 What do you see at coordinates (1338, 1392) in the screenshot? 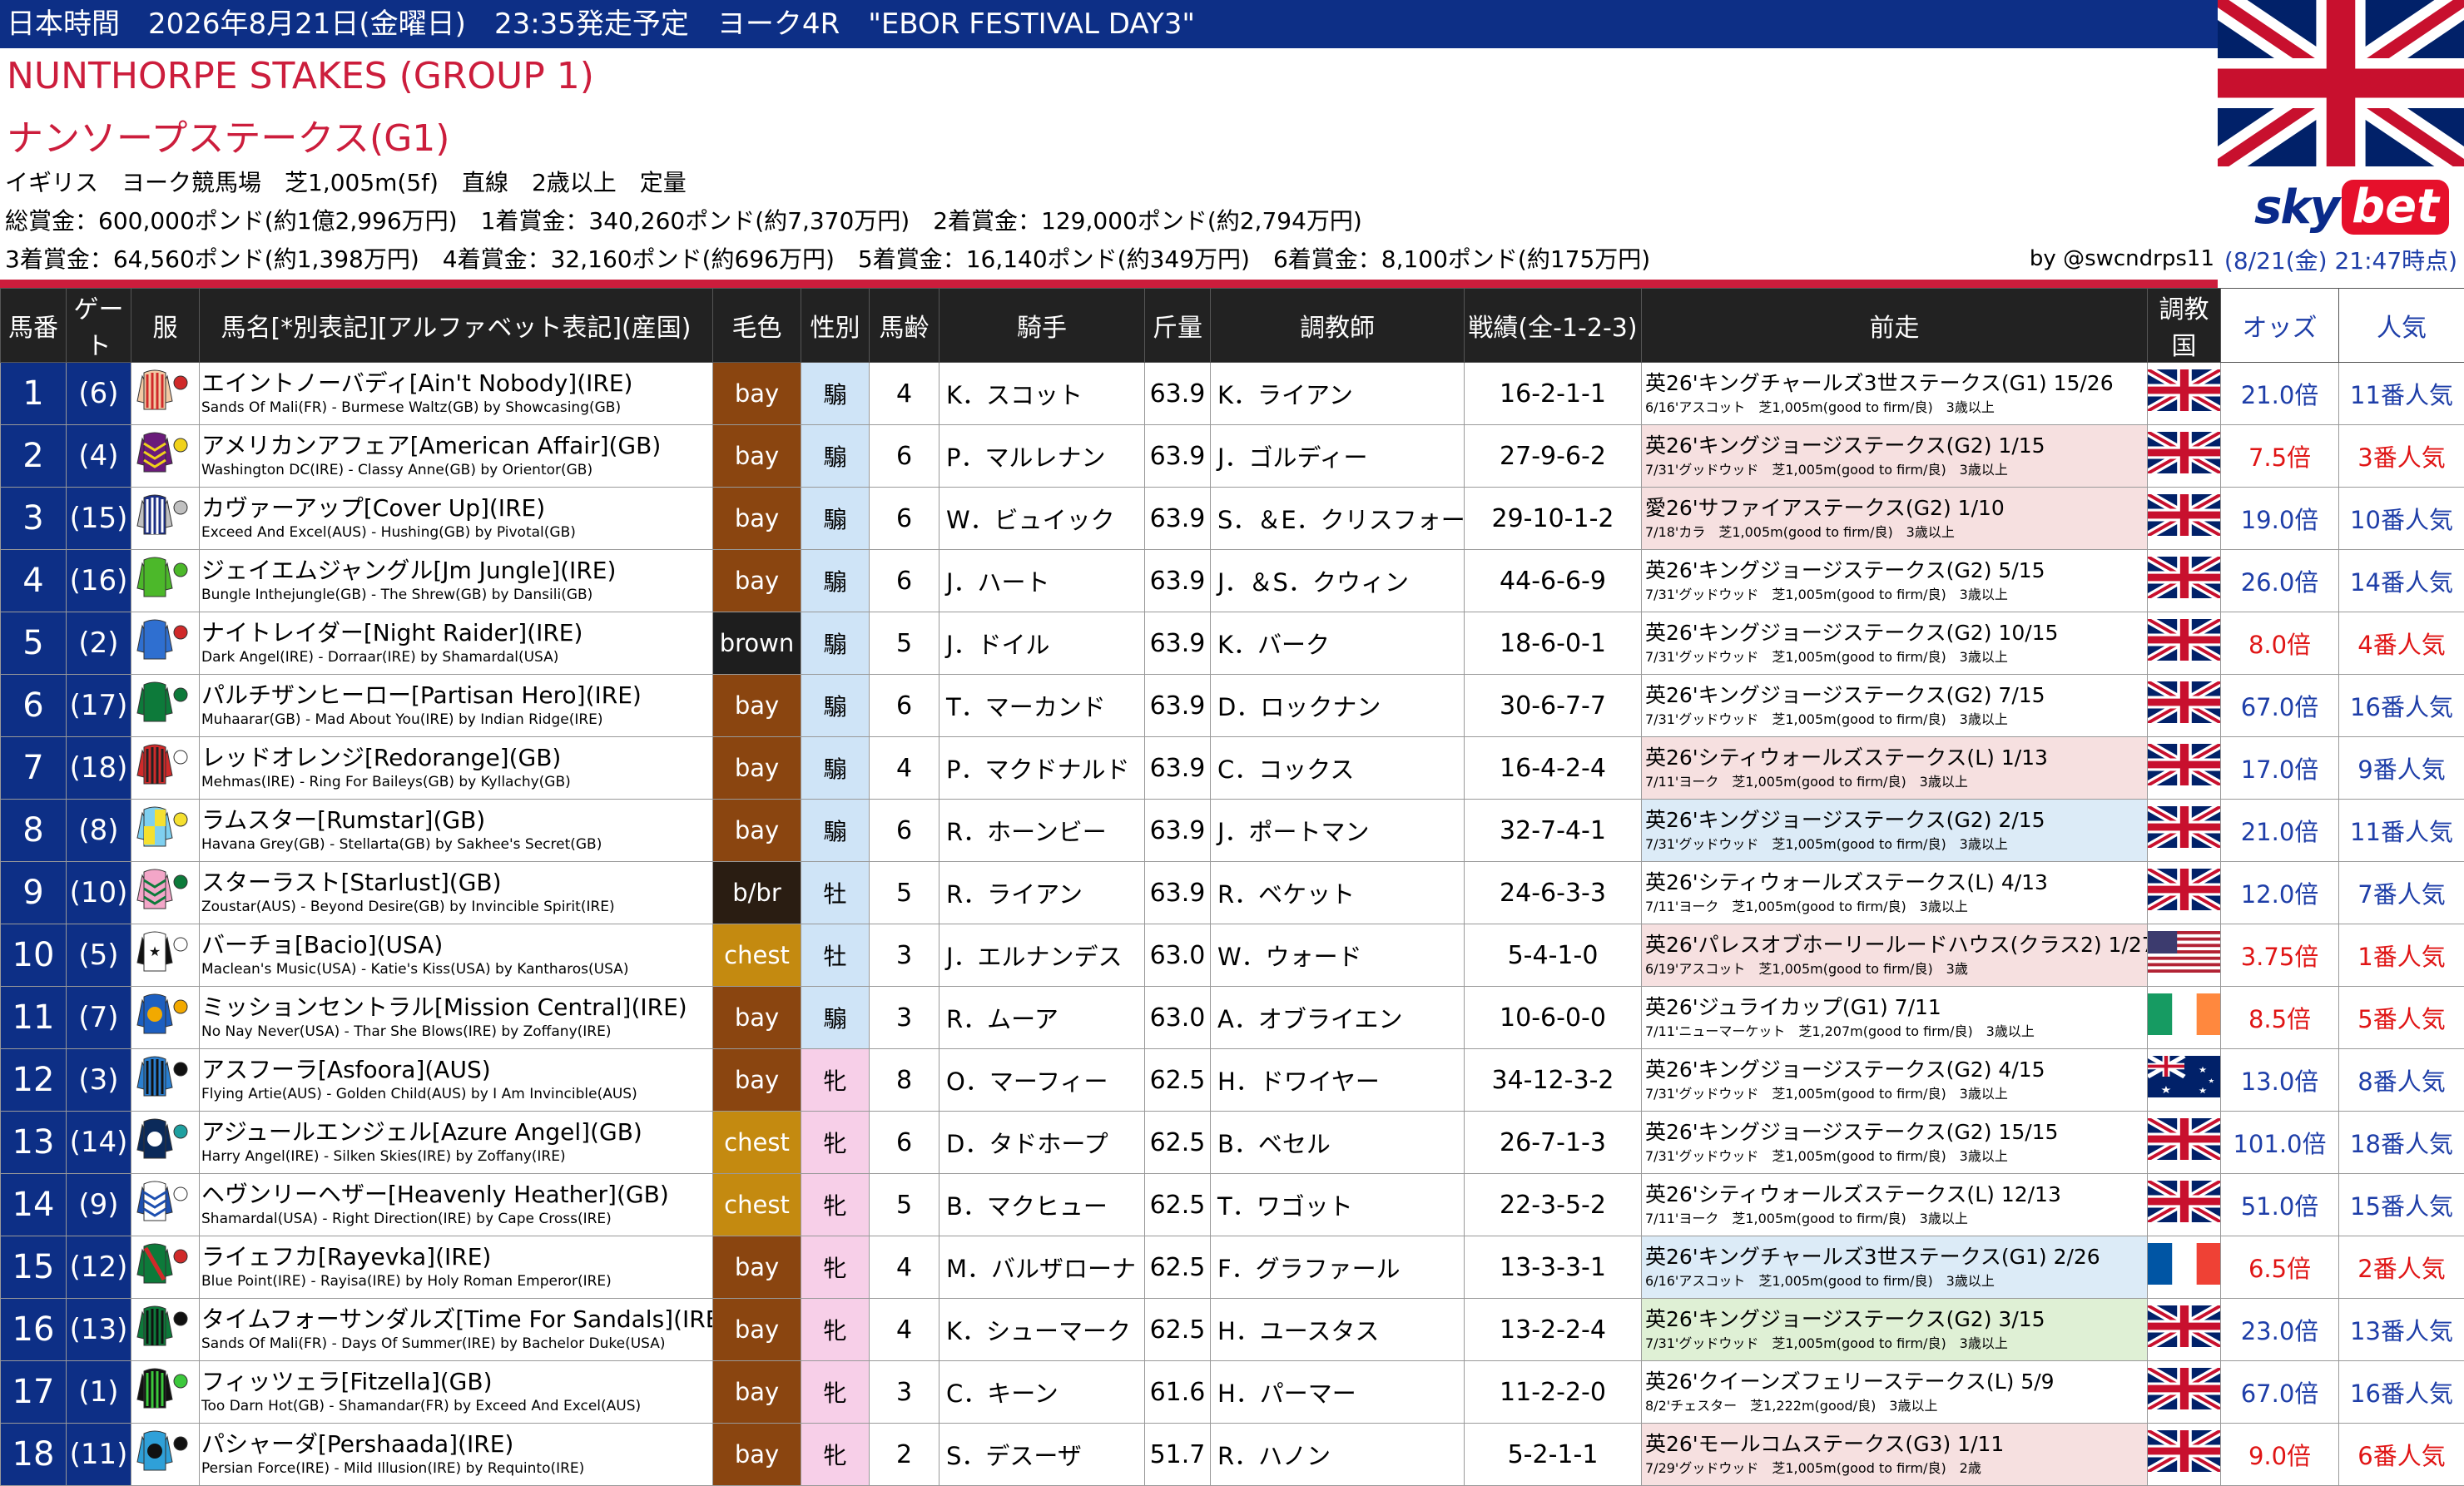
I see `trainer: H．パーマー` at bounding box center [1338, 1392].